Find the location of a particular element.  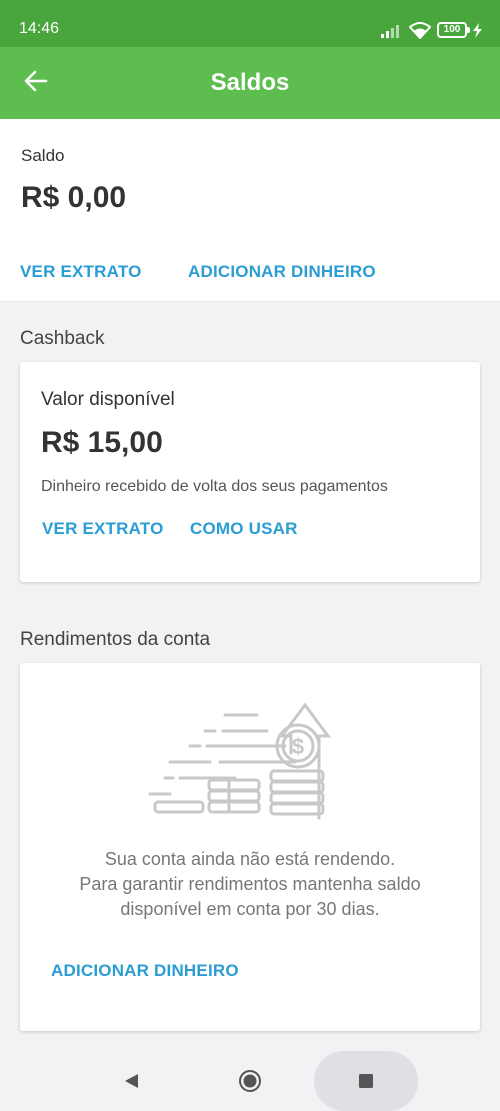

page-title: Saldos is located at coordinates (250, 82).